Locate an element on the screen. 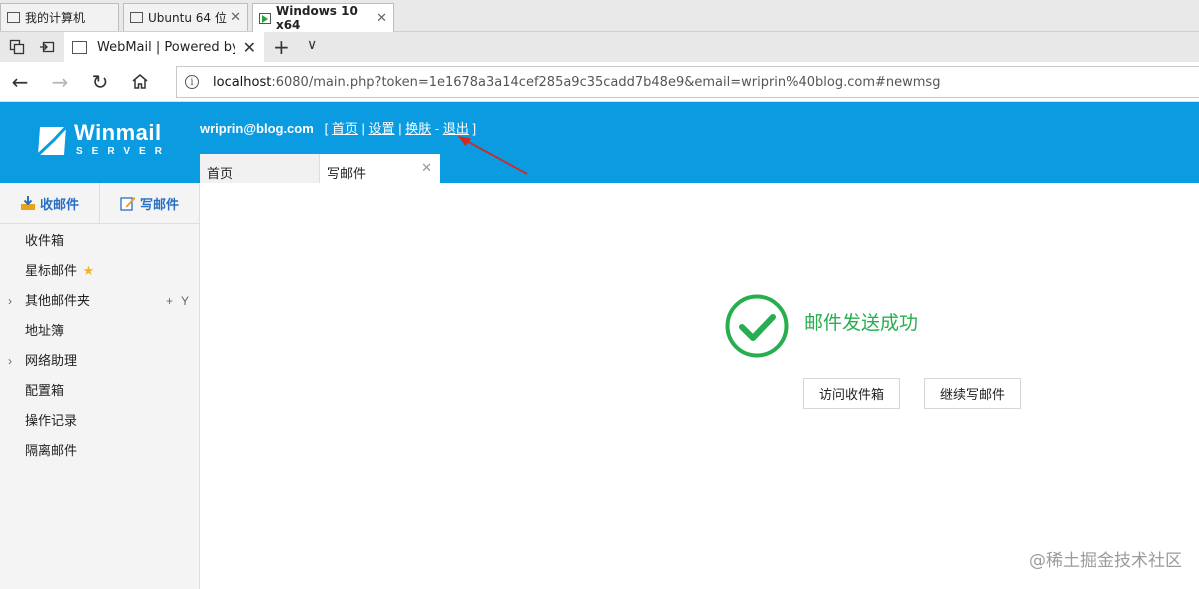 The image size is (1199, 589). user-email: wriprin@blog.com is located at coordinates (257, 128).